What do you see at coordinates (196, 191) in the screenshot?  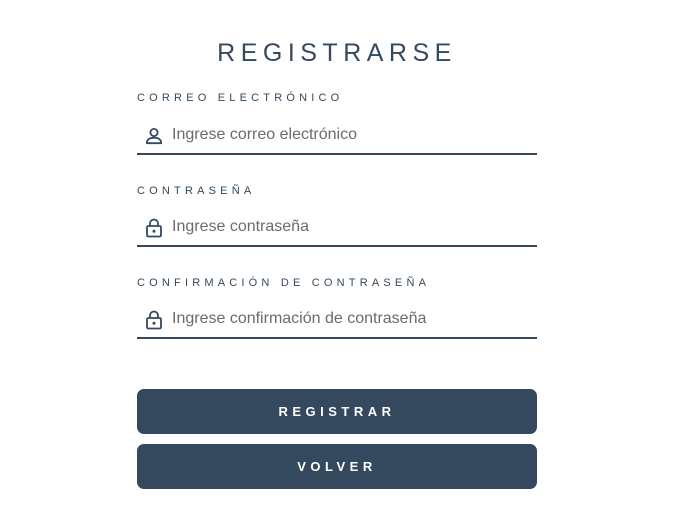 I see `password-label: CONTRASEÑA` at bounding box center [196, 191].